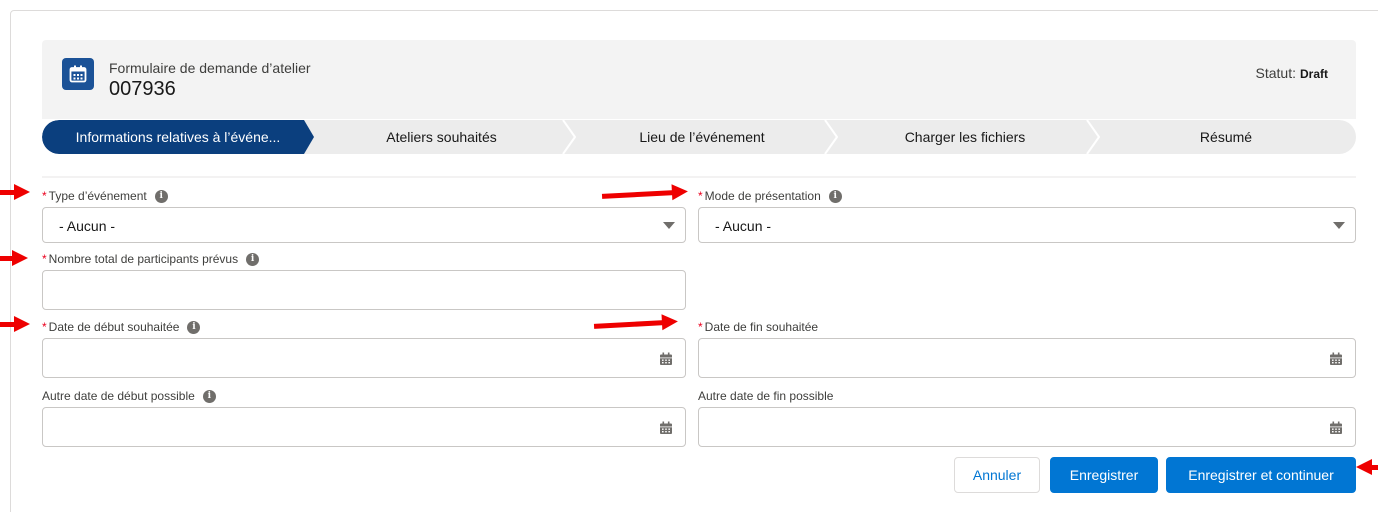 The image size is (1378, 512). I want to click on label-text: Autre date de début possible, so click(118, 396).